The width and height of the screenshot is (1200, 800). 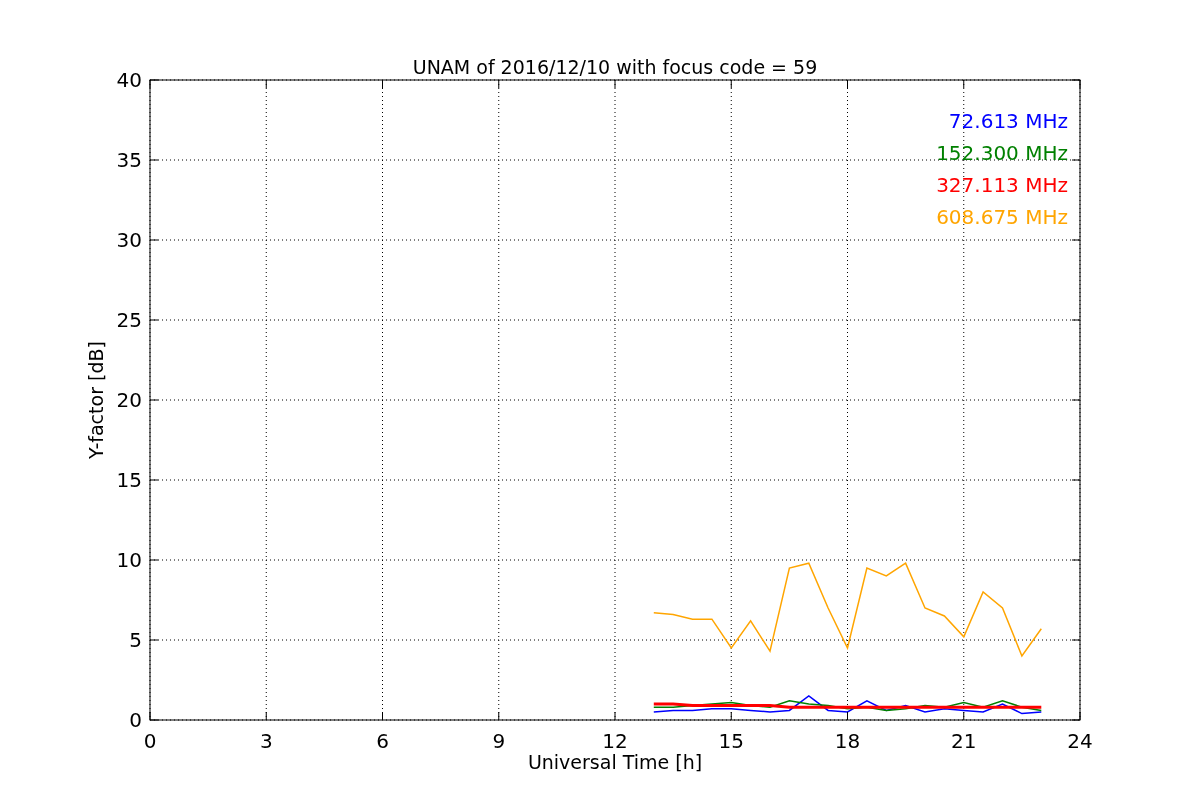 I want to click on y-tick-label: 5, so click(x=135, y=640).